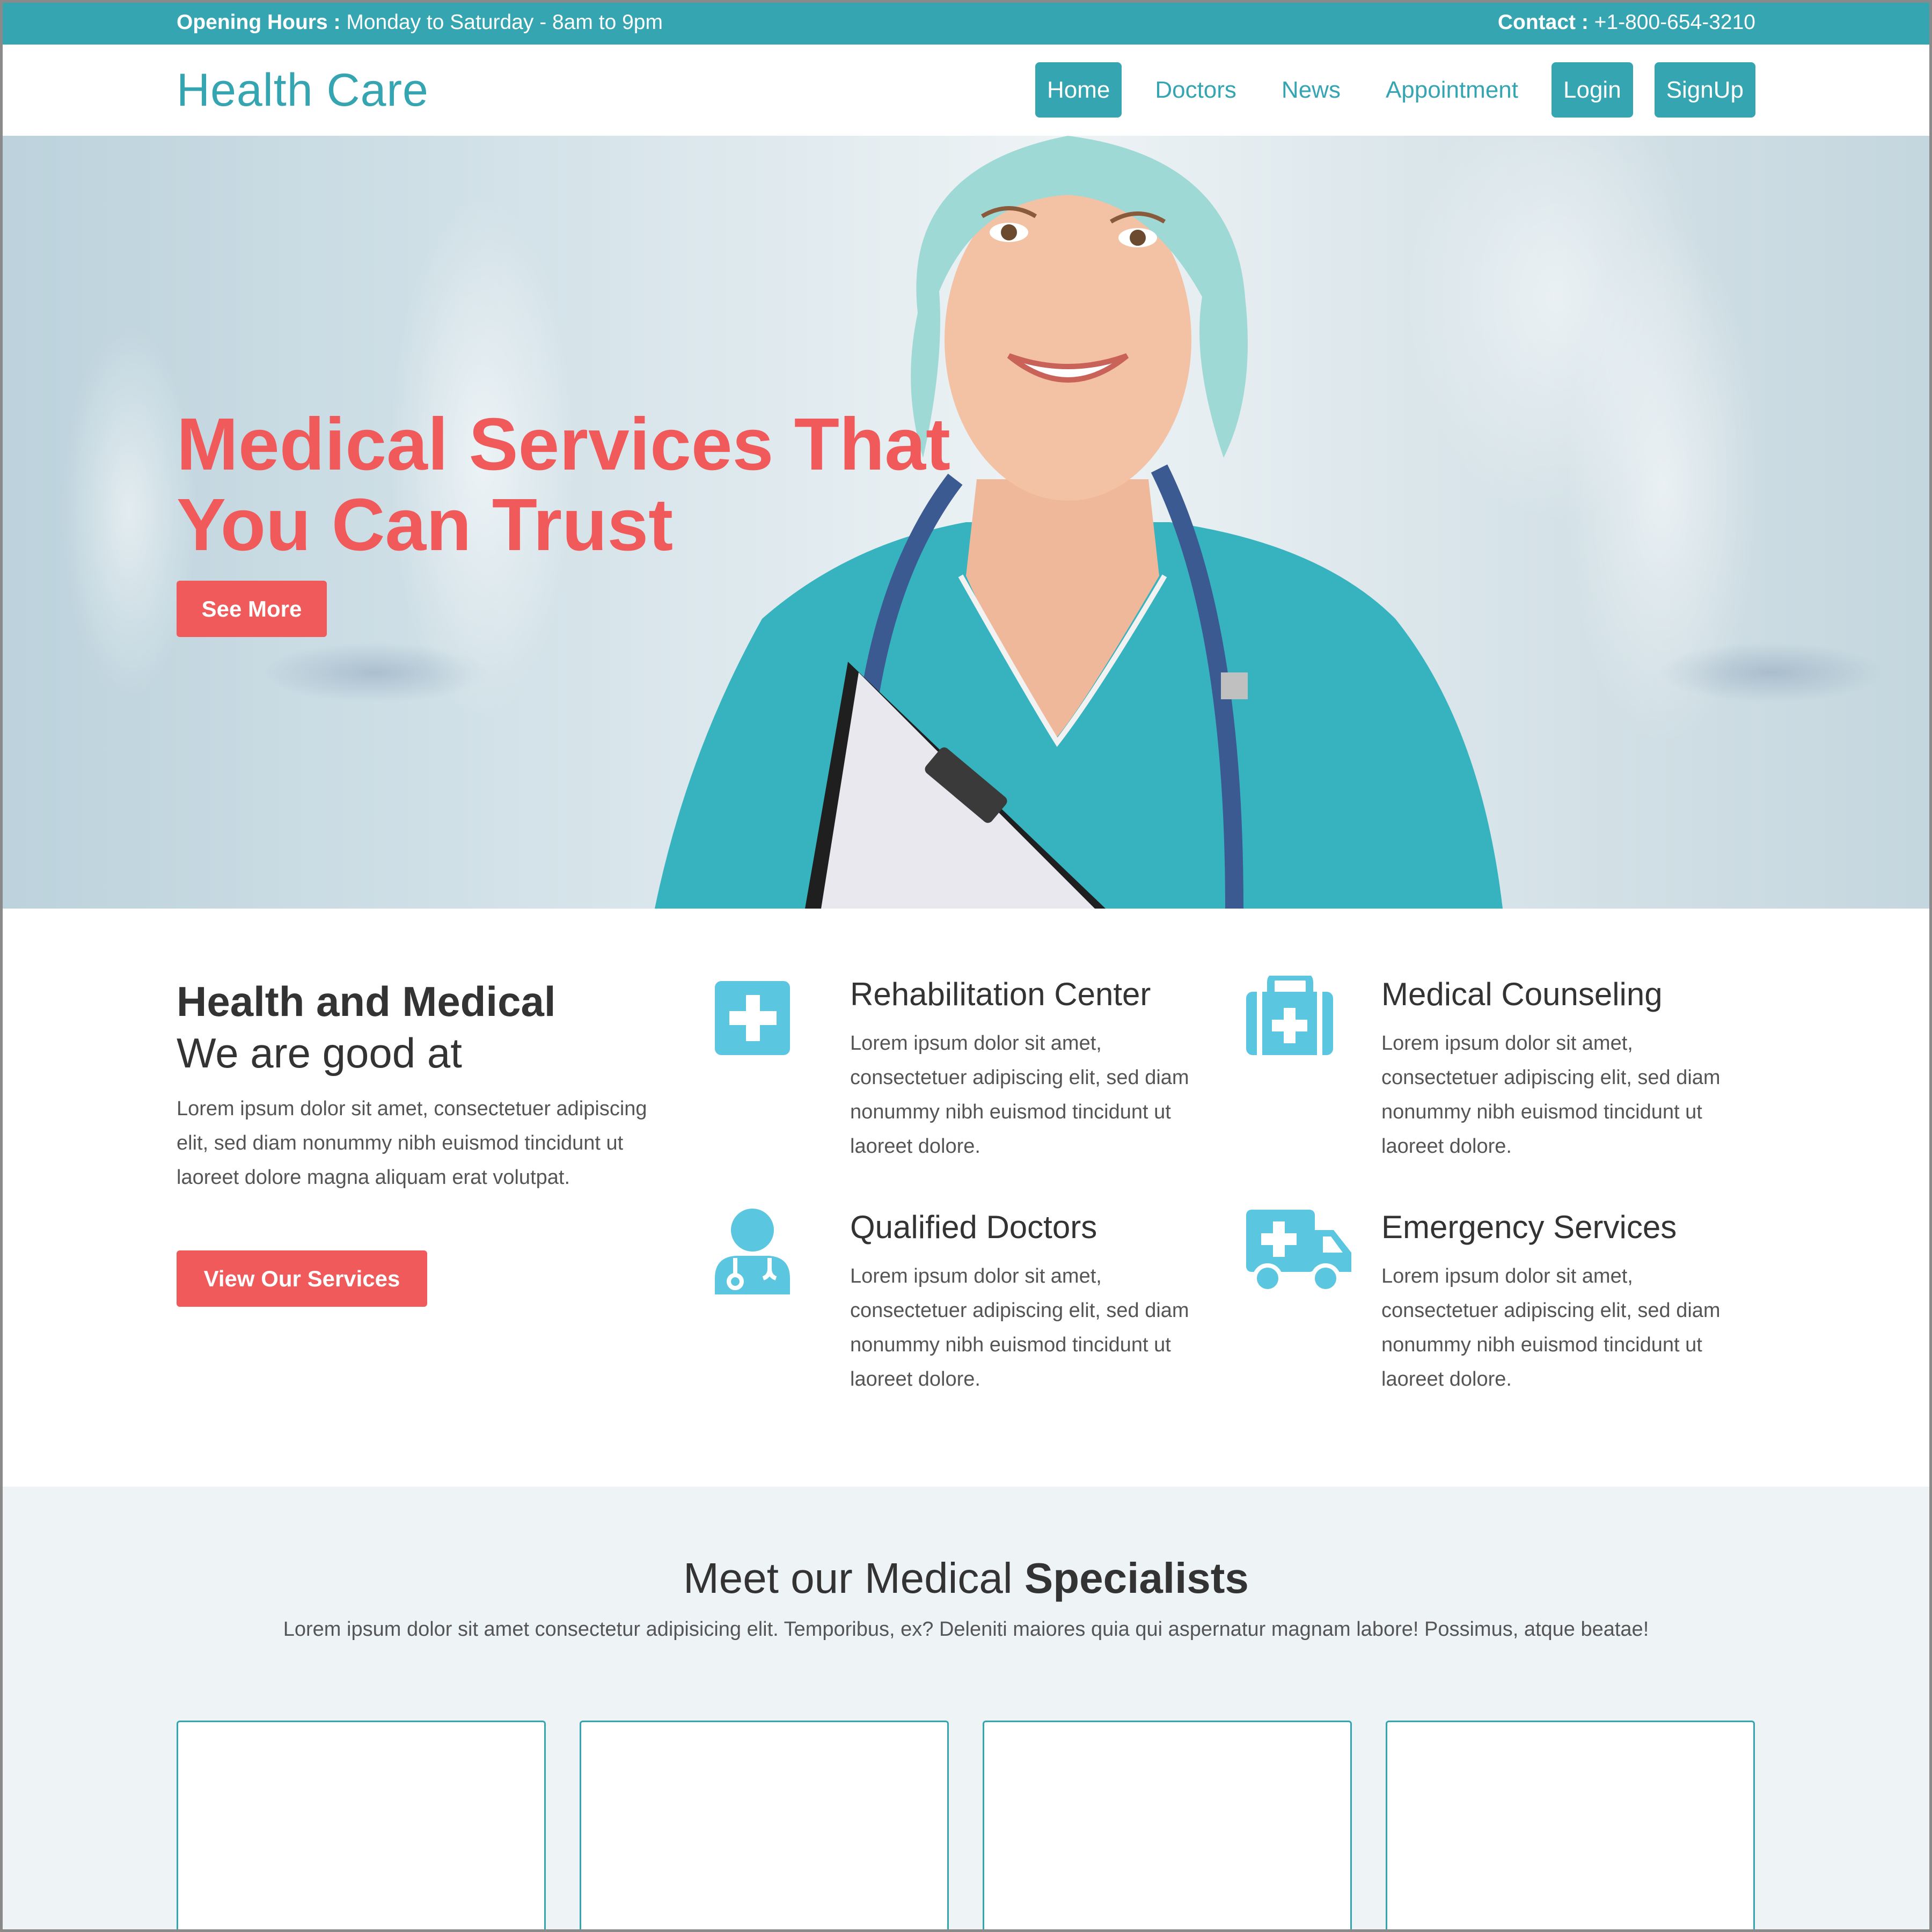 Image resolution: width=1932 pixels, height=1932 pixels. I want to click on service-title: Medical Counseling, so click(1522, 994).